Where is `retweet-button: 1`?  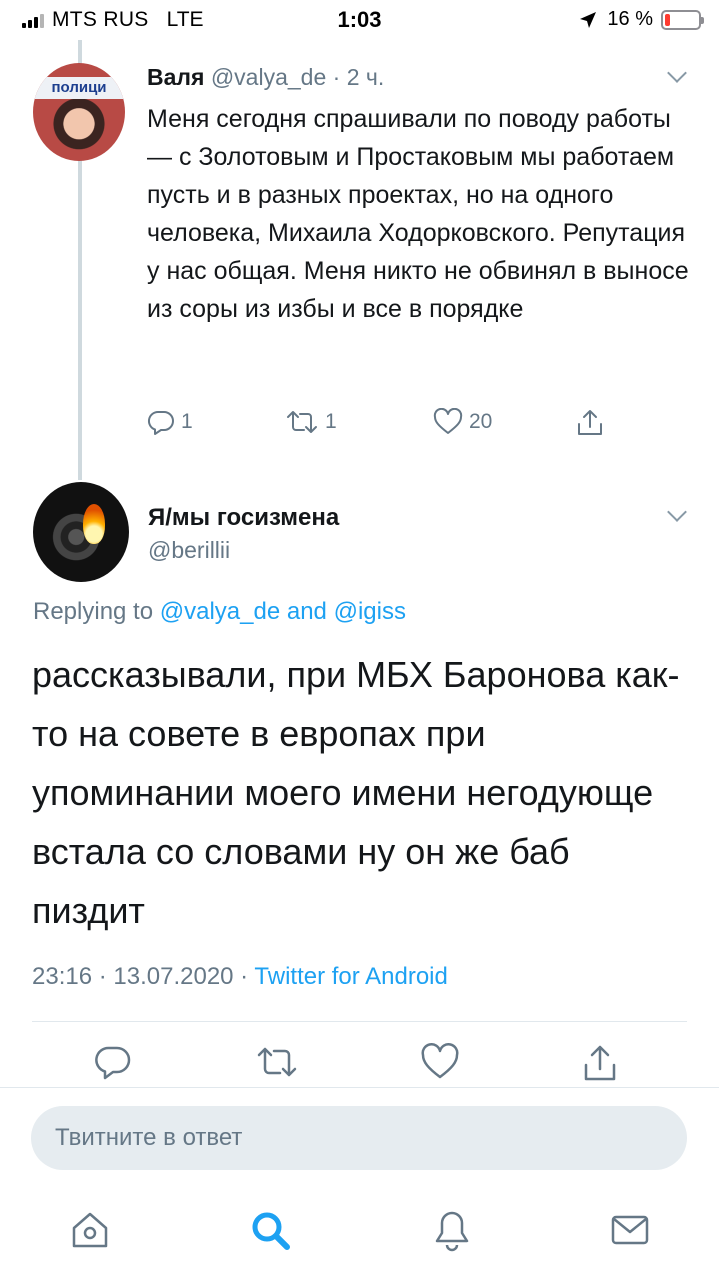
retweet-button: 1 is located at coordinates (311, 422).